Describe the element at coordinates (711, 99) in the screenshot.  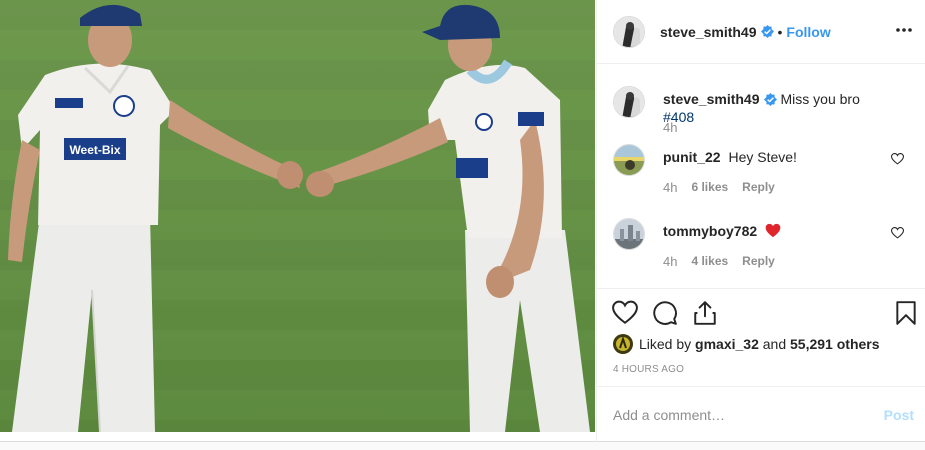
I see `caption-username: steve_smith49` at that location.